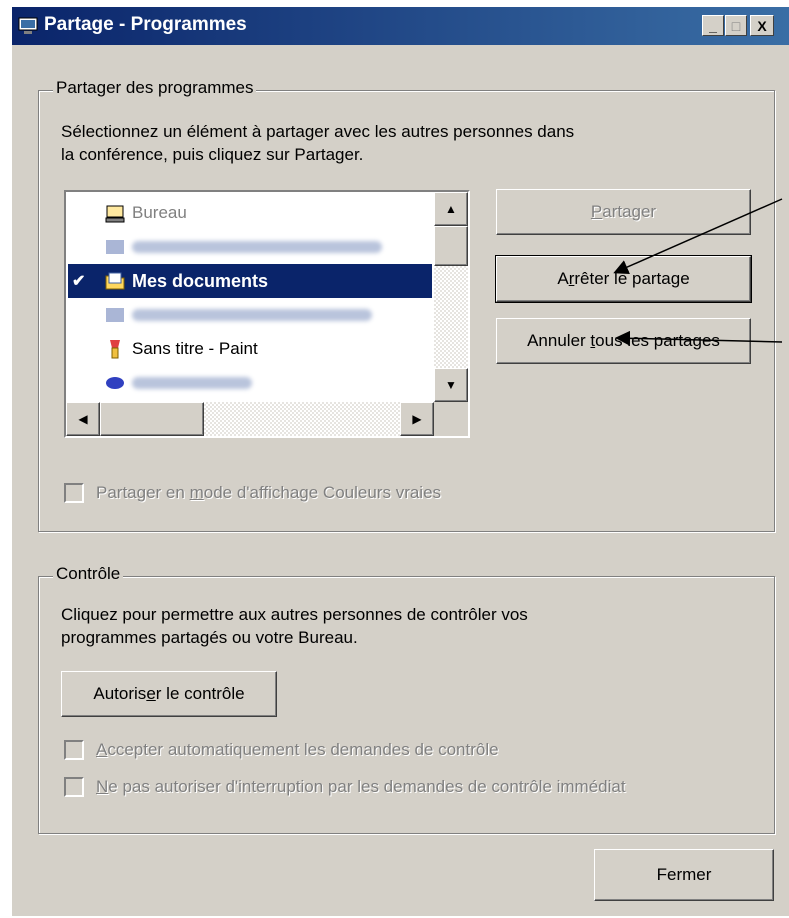 This screenshot has height=918, width=789. I want to click on maximize-icon: □, so click(736, 25).